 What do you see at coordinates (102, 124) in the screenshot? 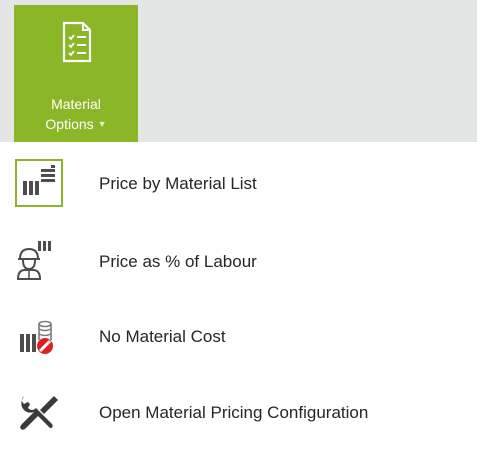
I see `caret-down-icon: ▼` at bounding box center [102, 124].